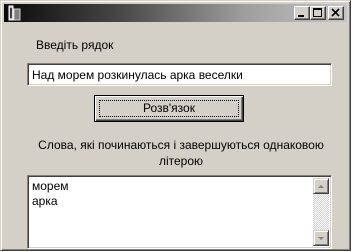 This screenshot has height=252, width=353. Describe the element at coordinates (15, 13) in the screenshot. I see `app-icon` at that location.